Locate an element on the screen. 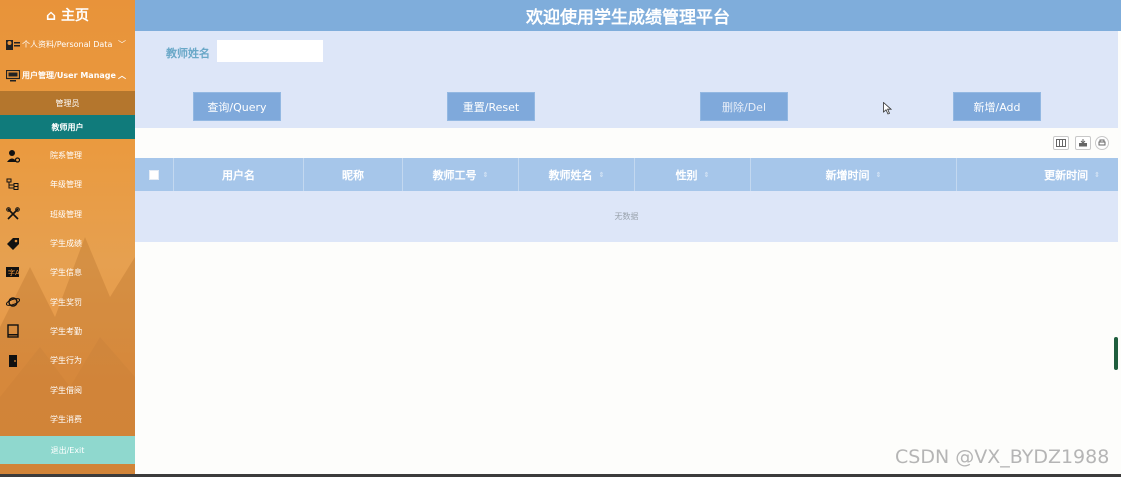 The height and width of the screenshot is (477, 1121). monitor-icon is located at coordinates (13, 75).